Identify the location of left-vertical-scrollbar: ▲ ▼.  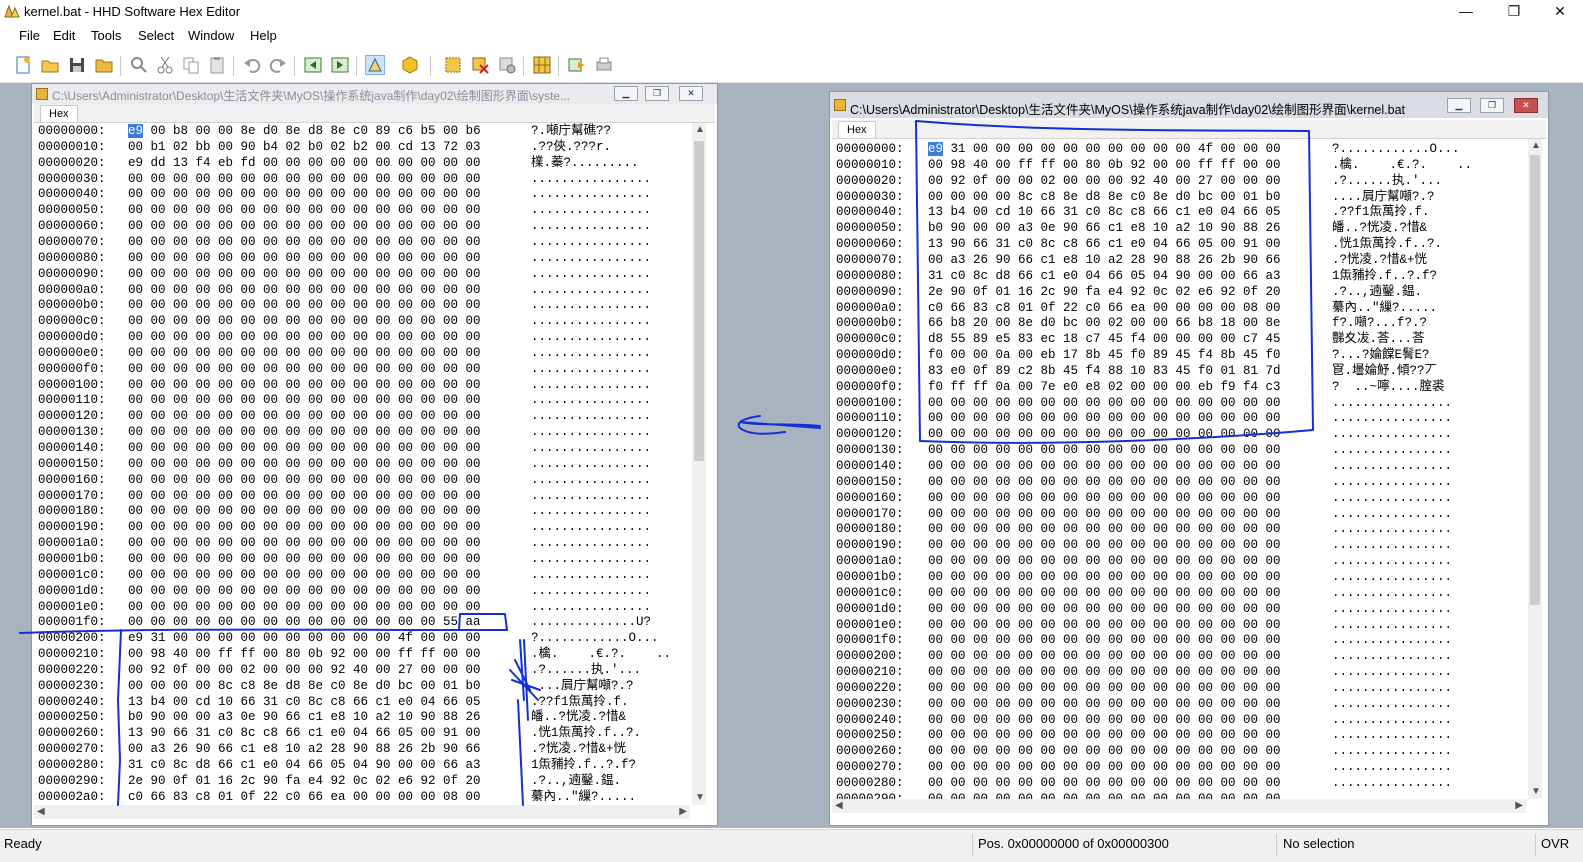
(699, 464).